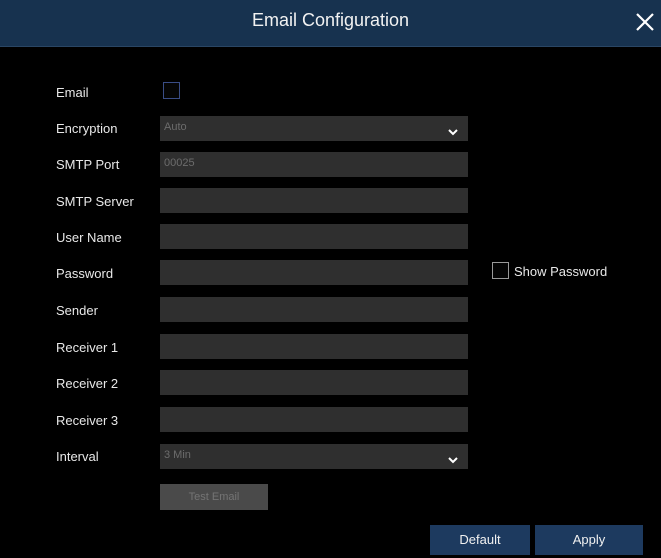 The width and height of the screenshot is (661, 558). Describe the element at coordinates (87, 420) in the screenshot. I see `receiver-3-label: Receiver 3` at that location.